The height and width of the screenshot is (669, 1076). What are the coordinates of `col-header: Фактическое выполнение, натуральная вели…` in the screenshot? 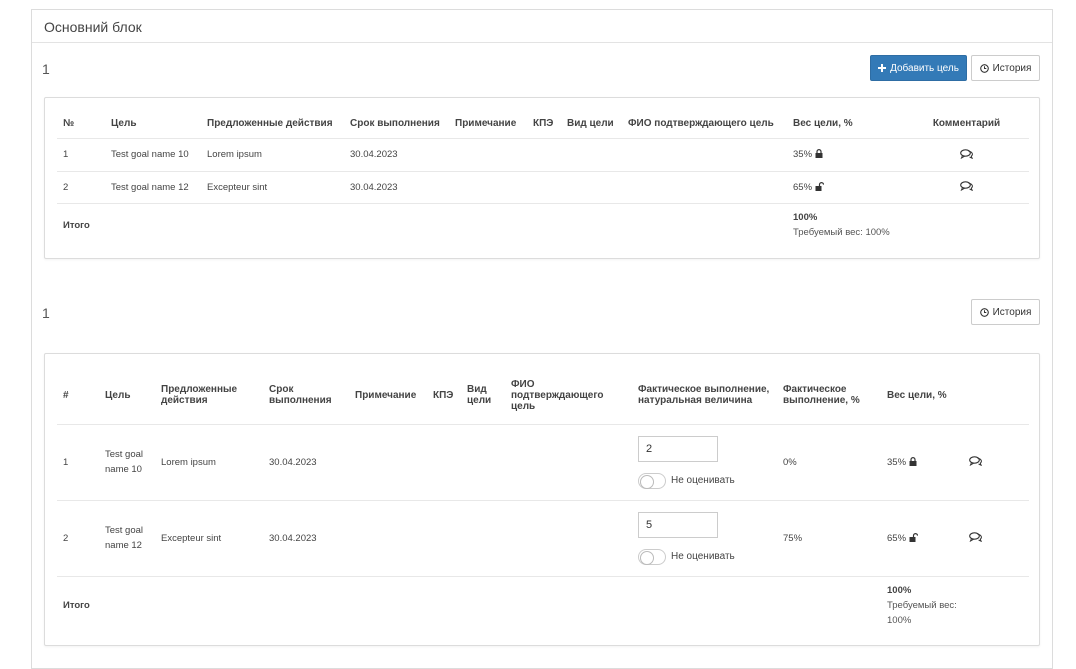 It's located at (704, 395).